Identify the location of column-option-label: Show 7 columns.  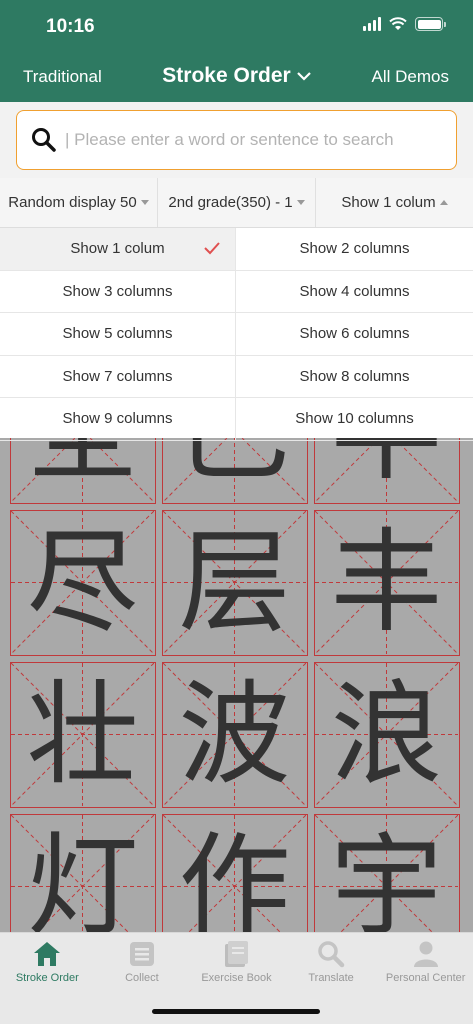
(117, 376).